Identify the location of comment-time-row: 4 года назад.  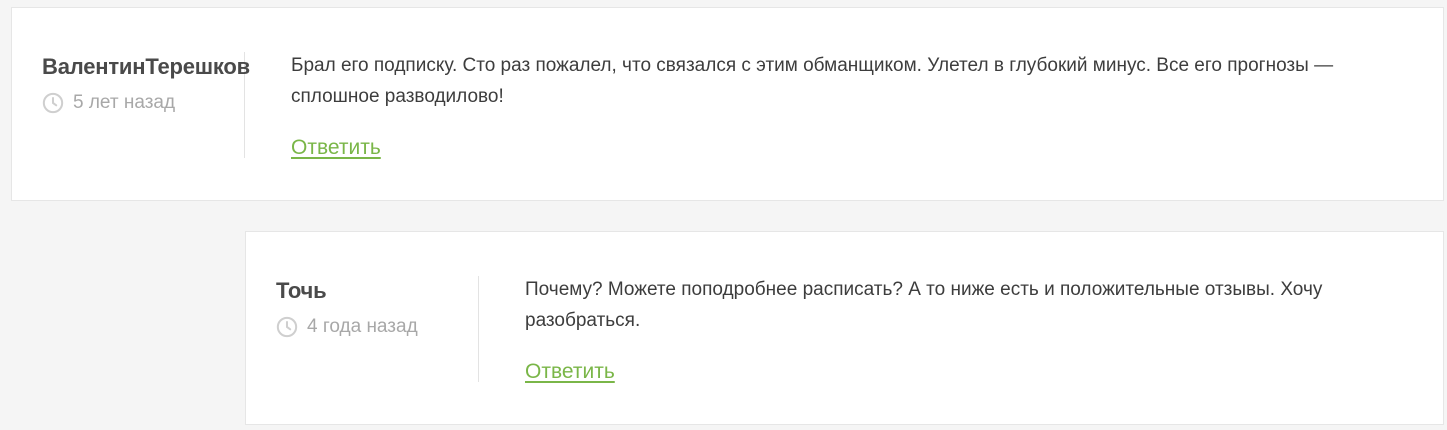
(377, 327).